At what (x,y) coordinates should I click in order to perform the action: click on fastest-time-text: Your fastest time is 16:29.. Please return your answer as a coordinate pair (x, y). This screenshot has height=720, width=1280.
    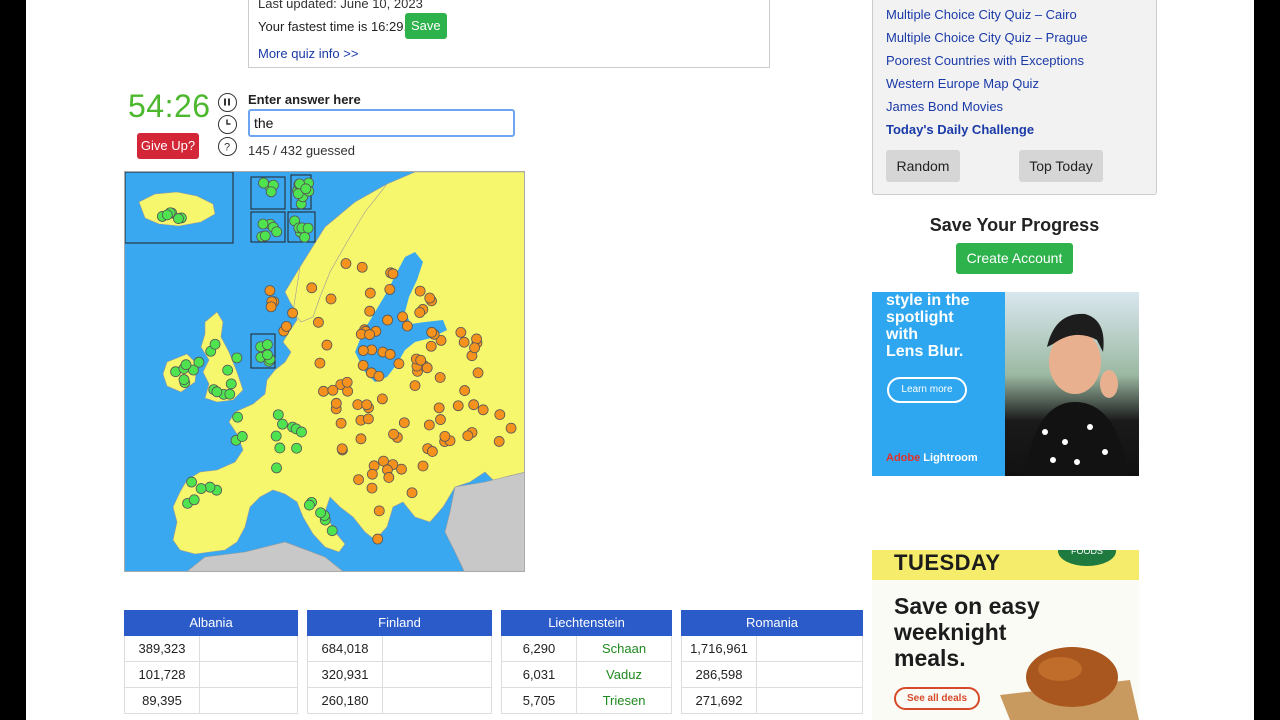
    Looking at the image, I should click on (333, 26).